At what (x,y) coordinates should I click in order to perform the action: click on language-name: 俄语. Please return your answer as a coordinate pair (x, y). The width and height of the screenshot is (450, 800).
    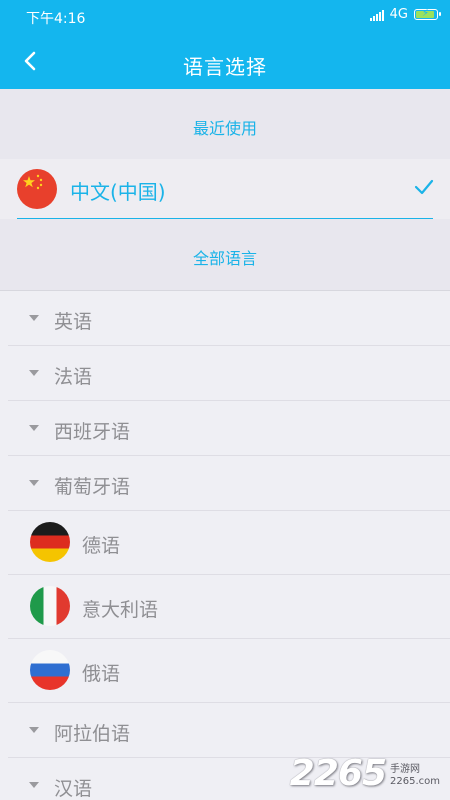
    Looking at the image, I should click on (101, 674).